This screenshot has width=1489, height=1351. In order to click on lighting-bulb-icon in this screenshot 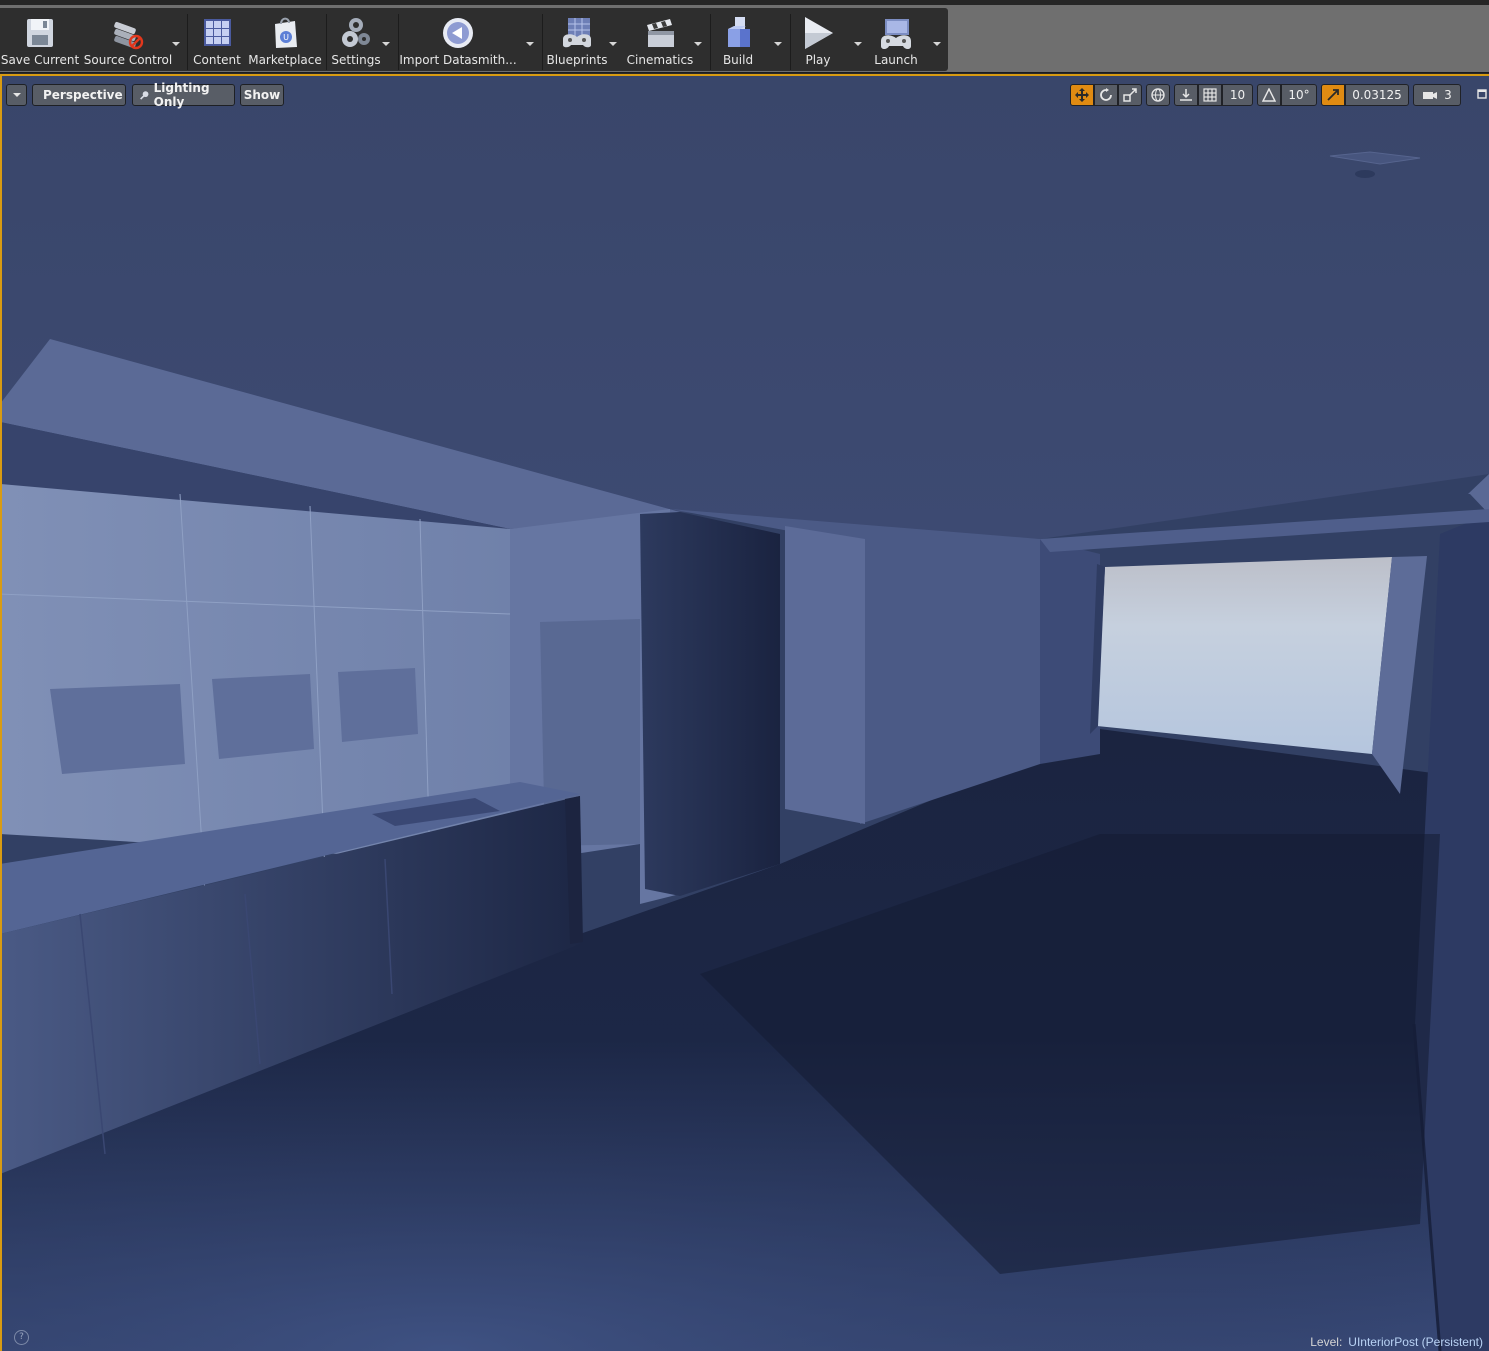, I will do `click(144, 95)`.